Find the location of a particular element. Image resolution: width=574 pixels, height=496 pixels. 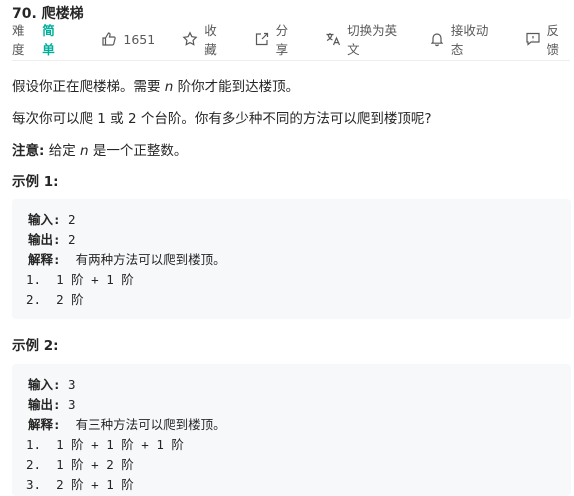

difficulty-value: 简单 is located at coordinates (48, 40).